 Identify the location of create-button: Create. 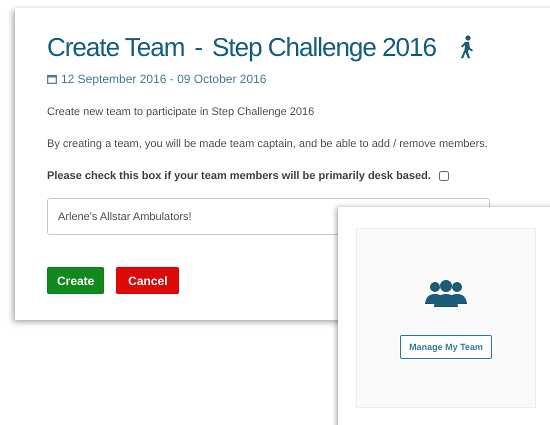
(75, 280).